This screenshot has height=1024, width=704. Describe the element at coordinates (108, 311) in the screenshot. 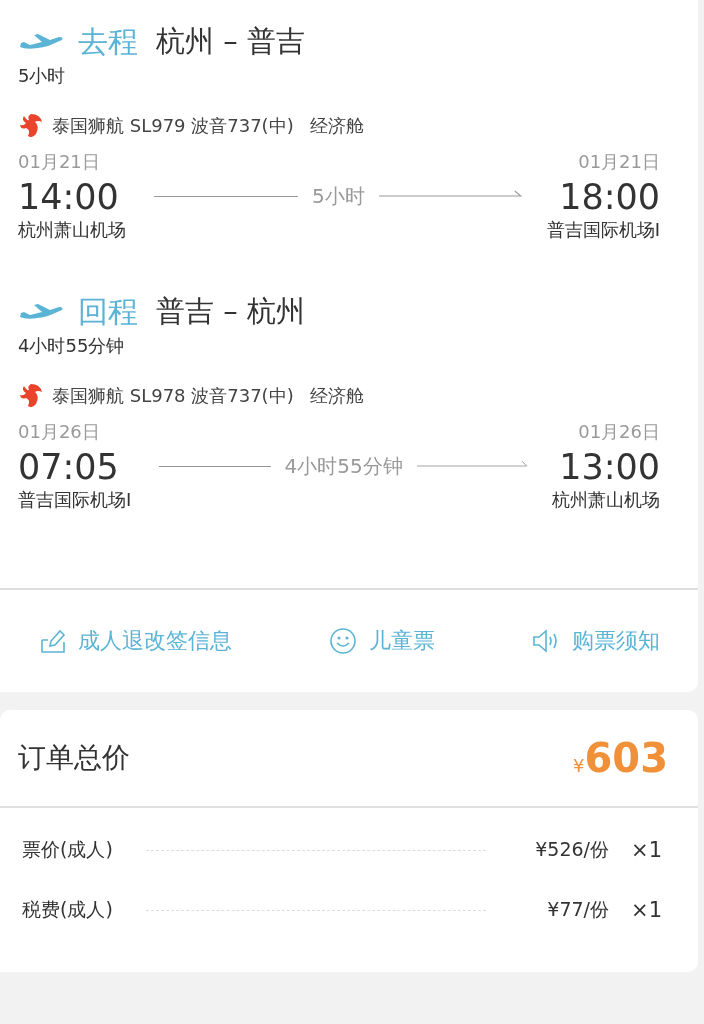

I see `trip-direction: 回程` at that location.